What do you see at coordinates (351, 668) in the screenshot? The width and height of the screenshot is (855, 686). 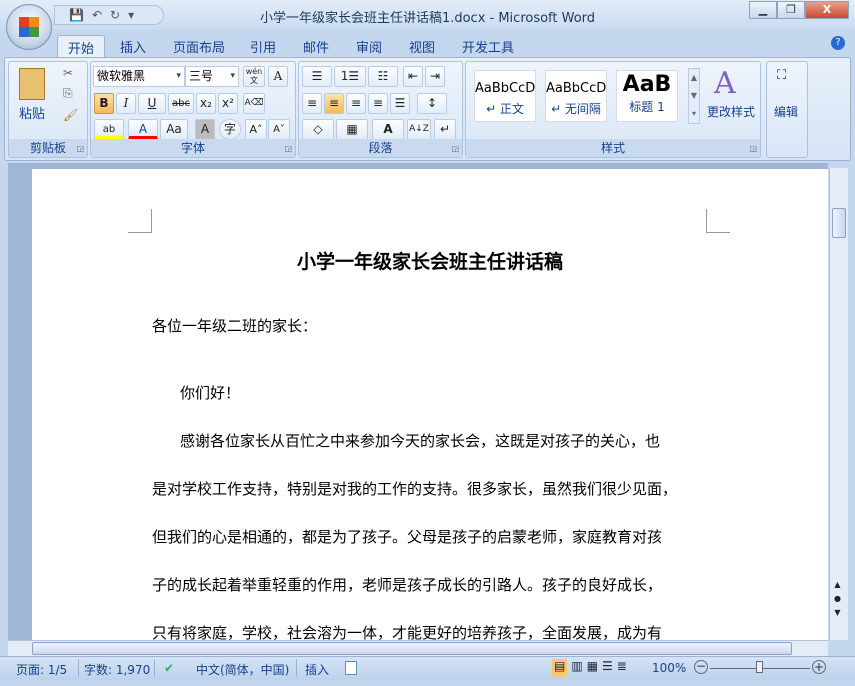 I see `macro-recording-icon` at bounding box center [351, 668].